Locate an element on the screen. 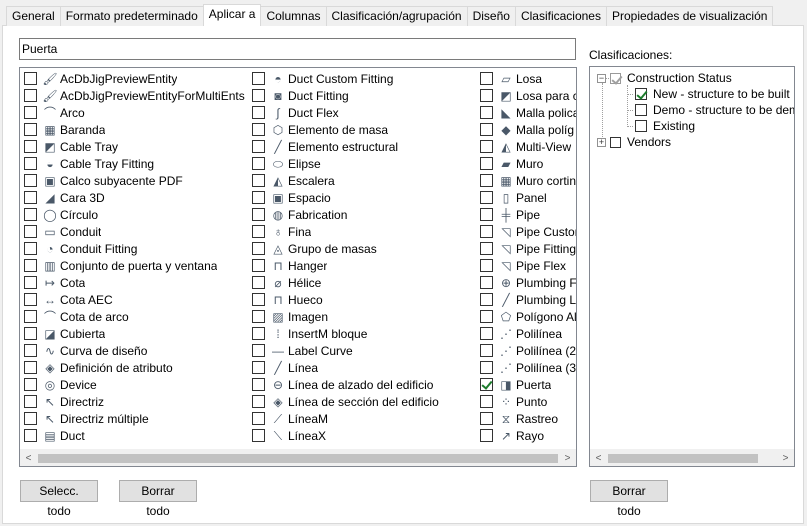 The width and height of the screenshot is (807, 526). object-type-item: ▣ Calco subyacente PDF is located at coordinates (134, 180).